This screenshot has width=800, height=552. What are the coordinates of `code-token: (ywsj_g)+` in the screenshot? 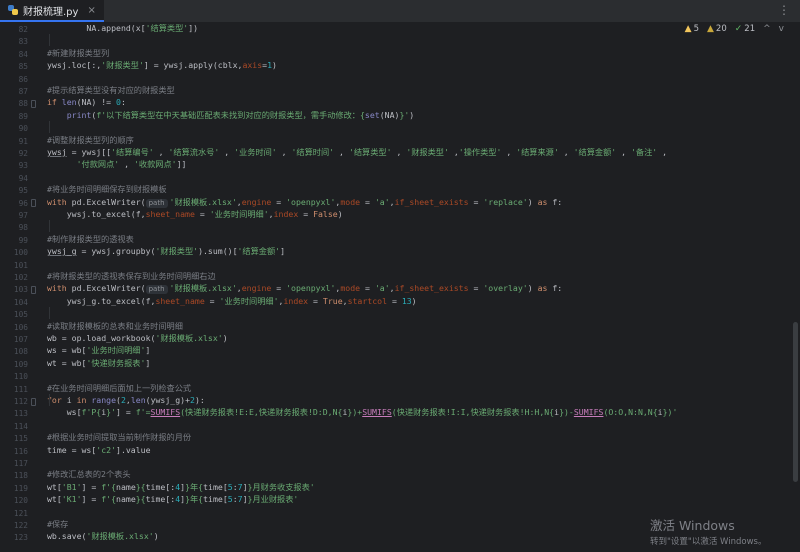 It's located at (168, 400).